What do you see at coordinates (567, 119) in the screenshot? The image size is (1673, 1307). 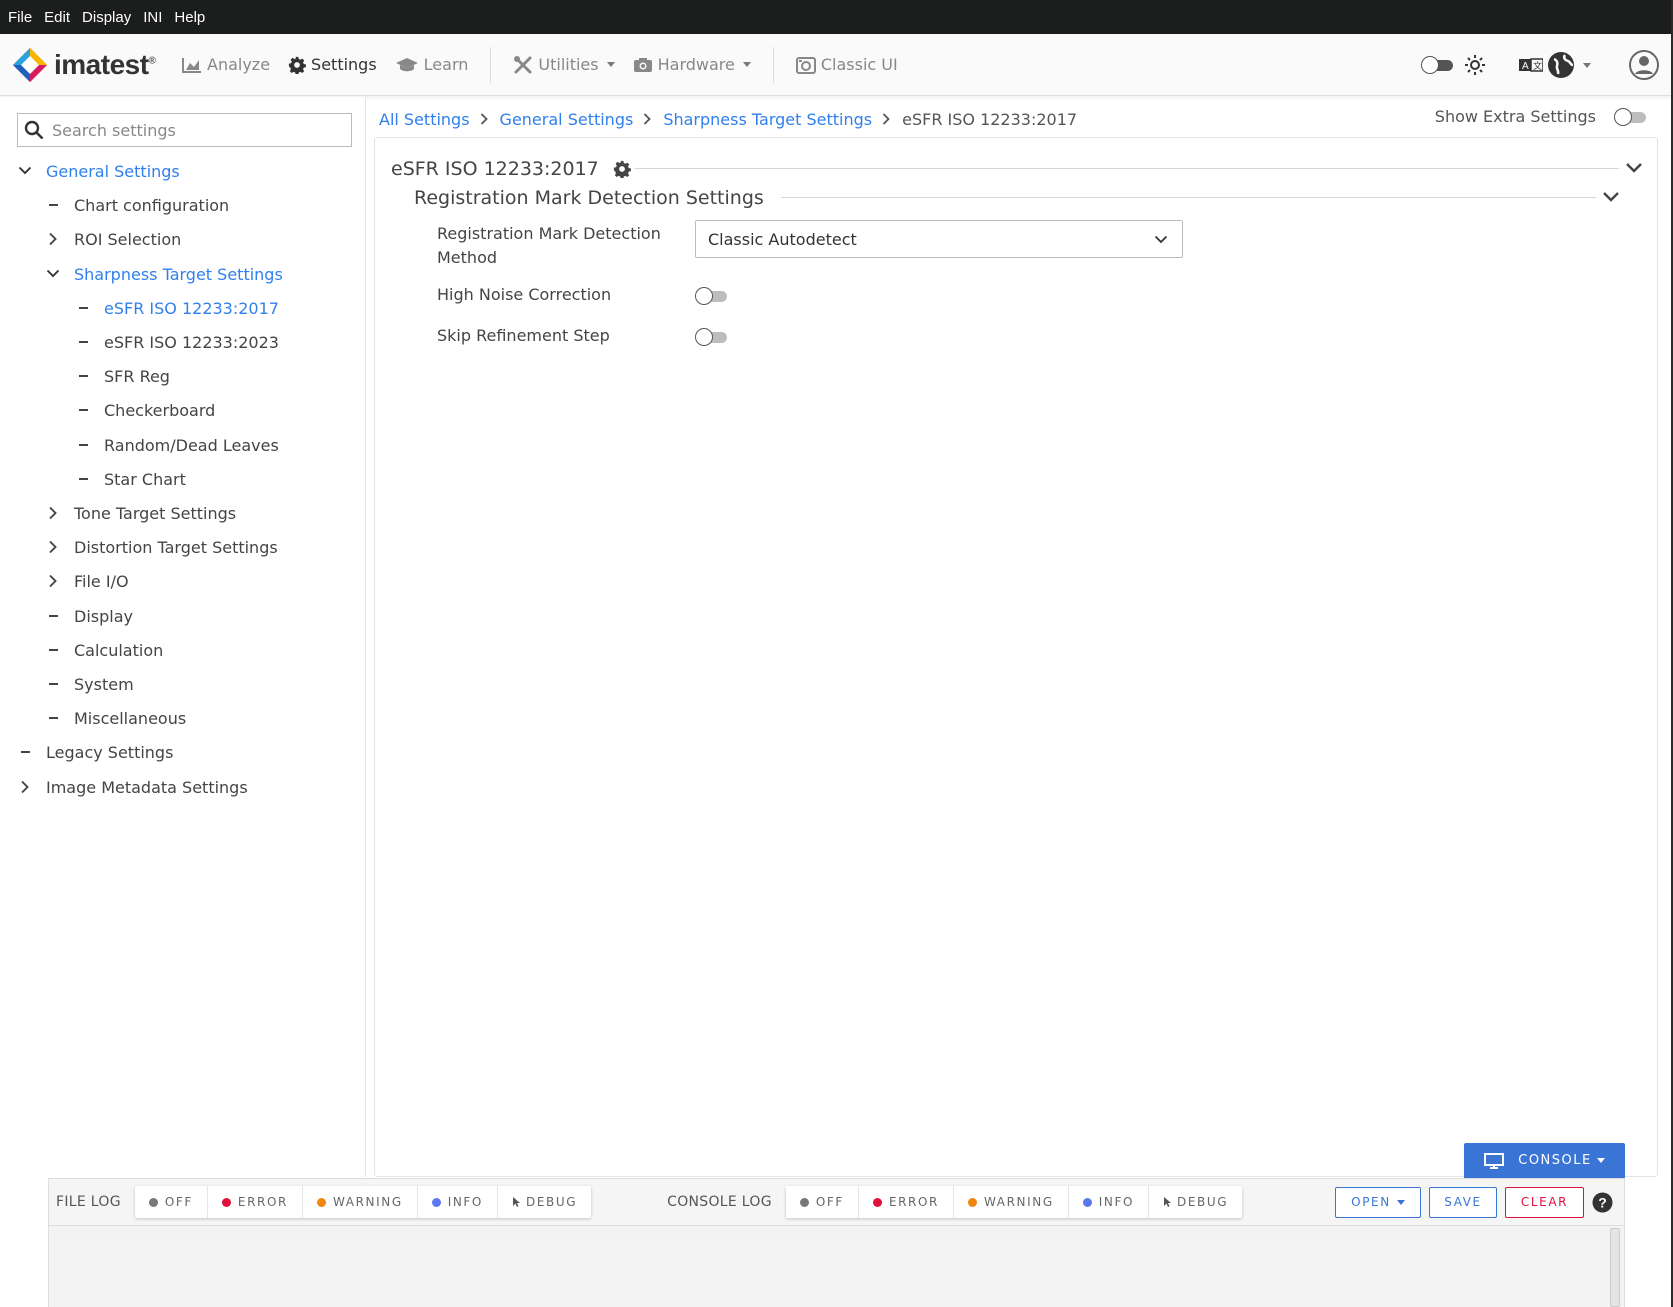 I see `breadcrumb-general-settings: General Settings` at bounding box center [567, 119].